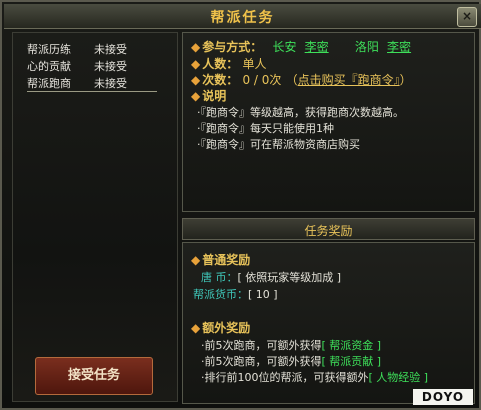 This screenshot has height=410, width=481. I want to click on description-line: ·『跑商令』等级越高，获得跑商次数越高。, so click(300, 112).